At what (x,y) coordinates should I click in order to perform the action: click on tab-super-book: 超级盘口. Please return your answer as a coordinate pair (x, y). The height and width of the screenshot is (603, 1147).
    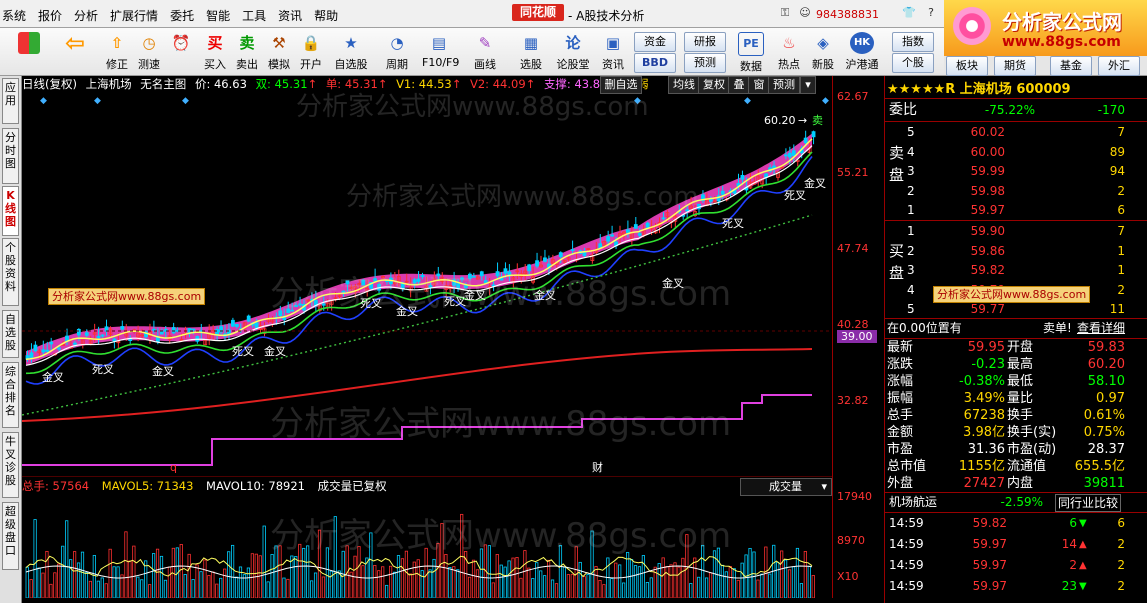
    Looking at the image, I should click on (10, 536).